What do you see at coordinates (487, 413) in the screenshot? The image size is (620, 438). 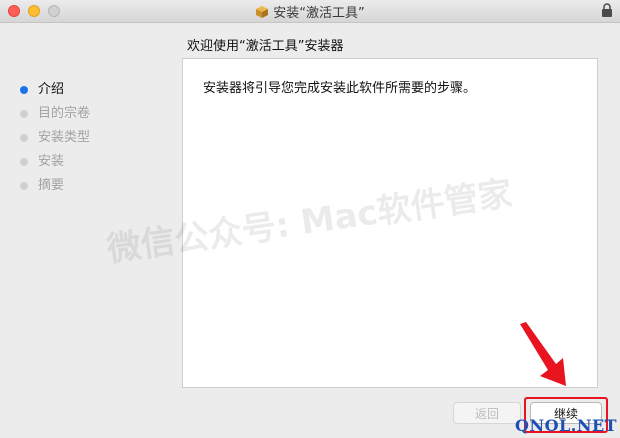 I see `back-button: 返回` at bounding box center [487, 413].